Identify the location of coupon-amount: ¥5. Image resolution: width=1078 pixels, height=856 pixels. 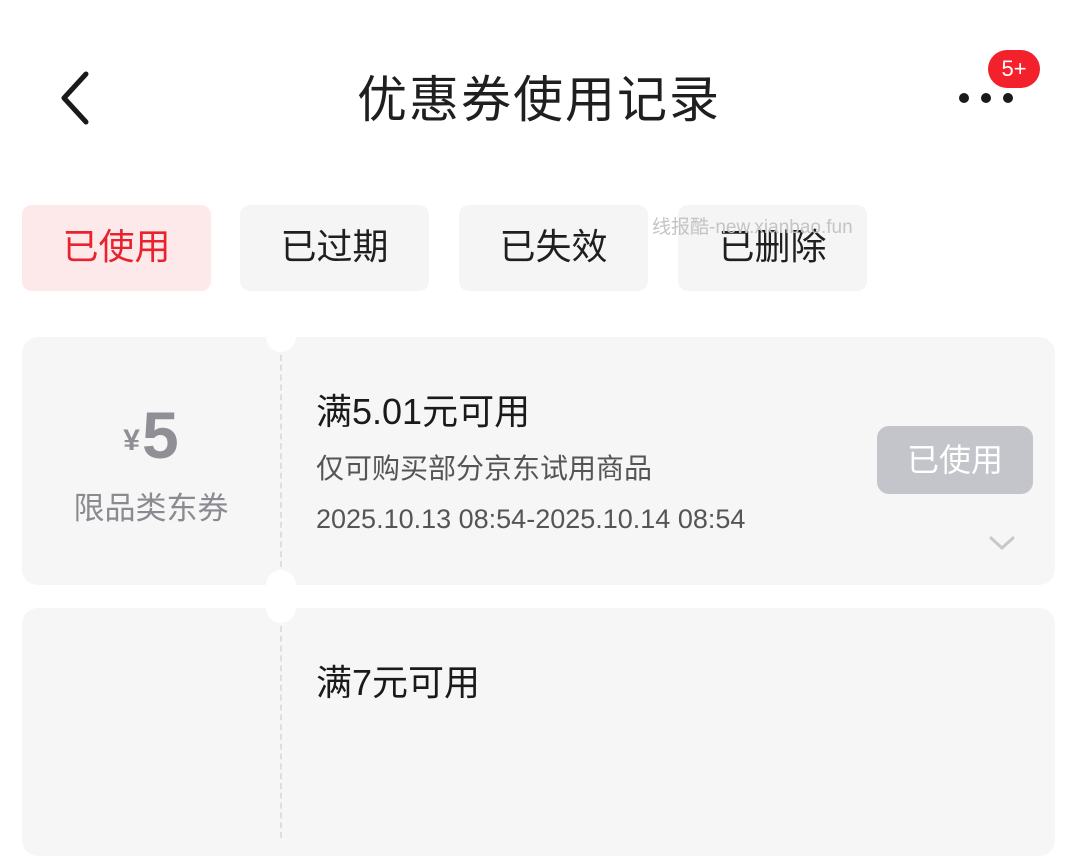
(151, 435).